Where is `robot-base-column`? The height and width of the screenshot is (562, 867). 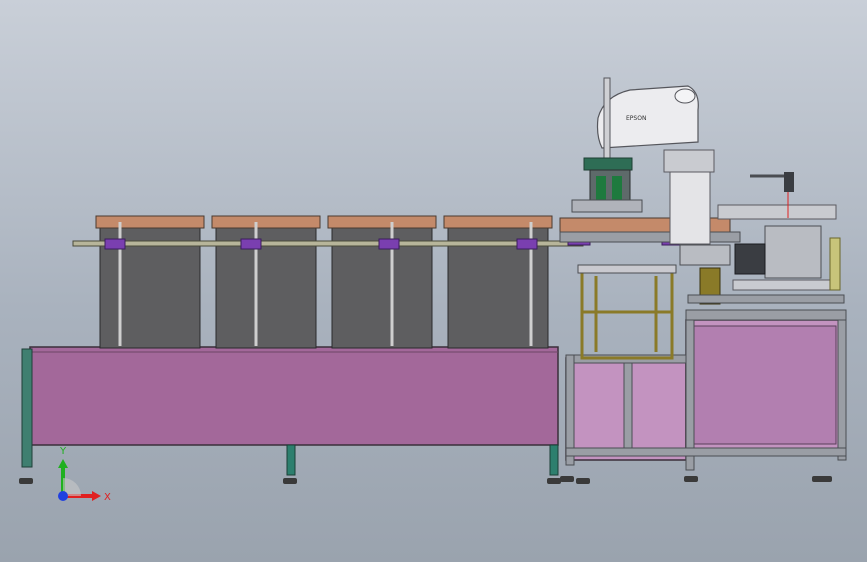
robot-base-column is located at coordinates (690, 208).